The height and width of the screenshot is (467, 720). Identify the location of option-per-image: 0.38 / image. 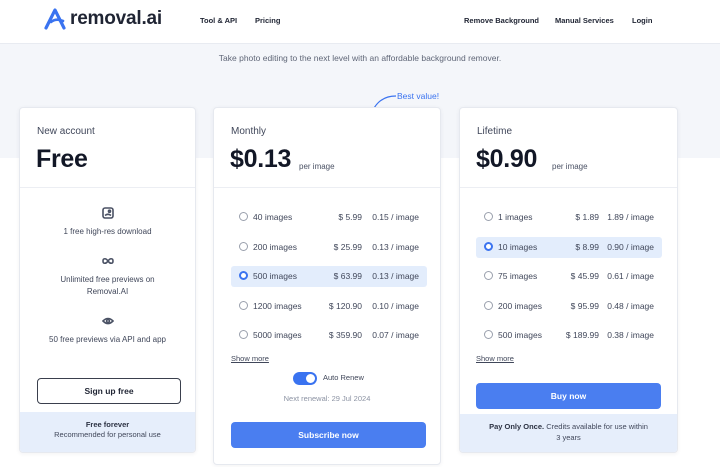
(630, 335).